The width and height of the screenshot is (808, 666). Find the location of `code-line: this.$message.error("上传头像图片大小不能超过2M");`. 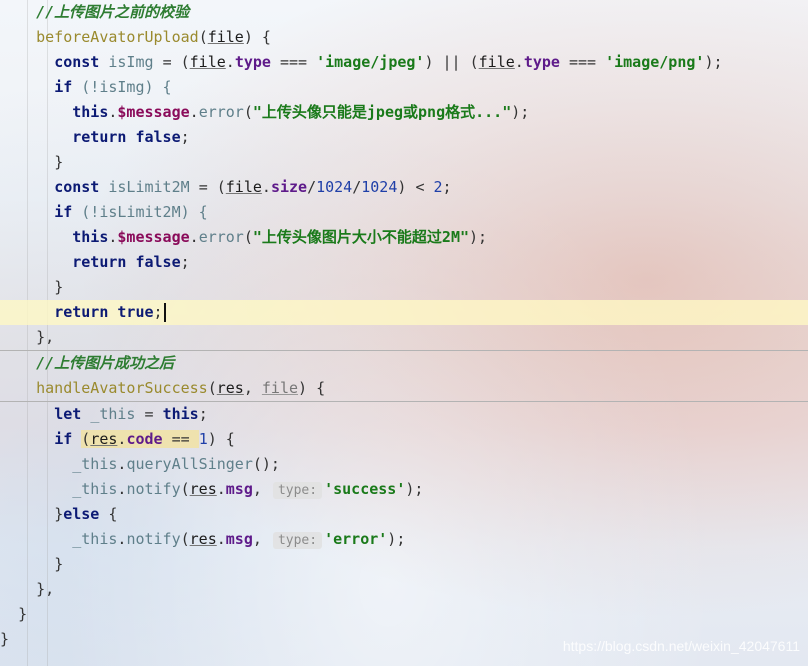

code-line: this.$message.error("上传头像图片大小不能超过2M"); is located at coordinates (404, 237).